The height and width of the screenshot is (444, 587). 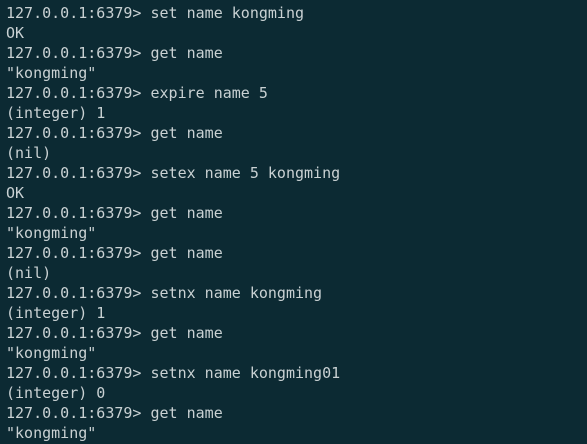 I want to click on terminal-output: (integer) 0, so click(x=56, y=393).